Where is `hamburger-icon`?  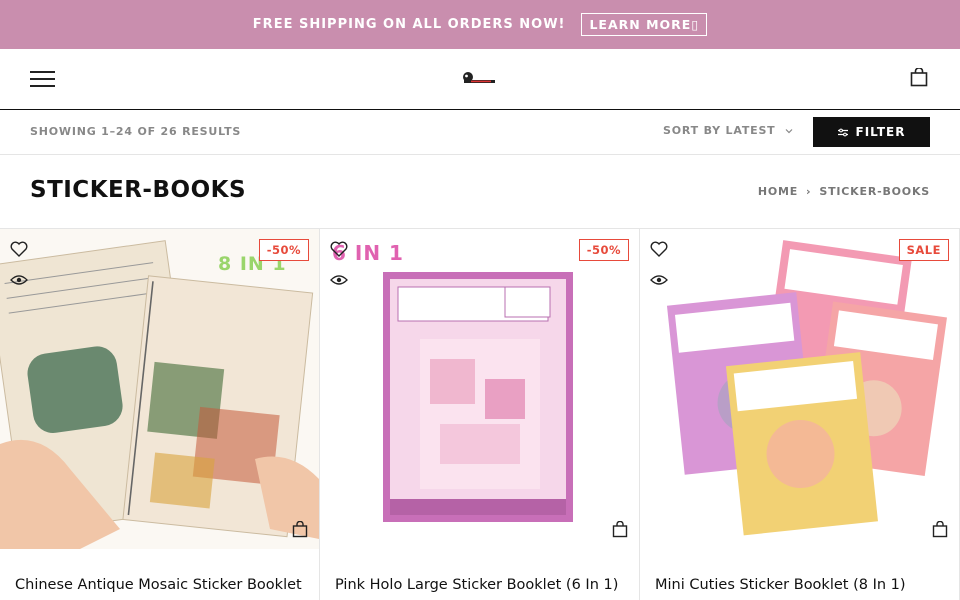 hamburger-icon is located at coordinates (42, 79).